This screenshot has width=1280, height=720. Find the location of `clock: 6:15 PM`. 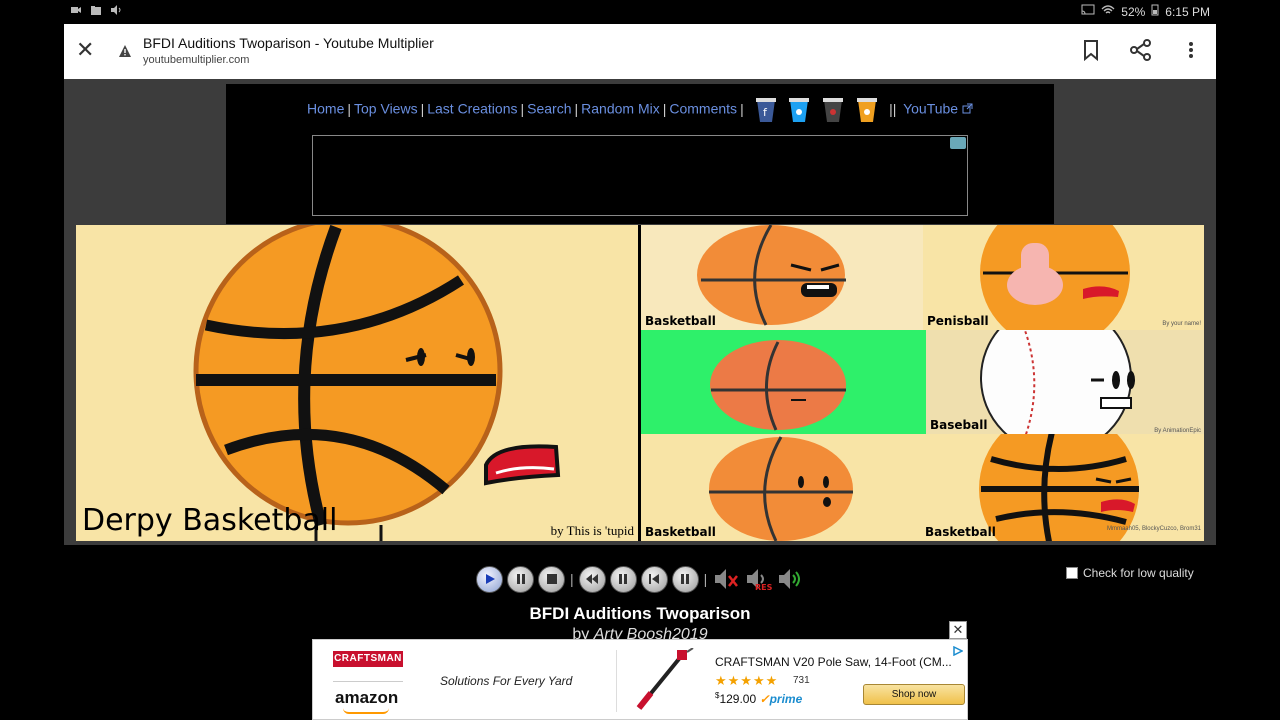

clock: 6:15 PM is located at coordinates (1187, 11).